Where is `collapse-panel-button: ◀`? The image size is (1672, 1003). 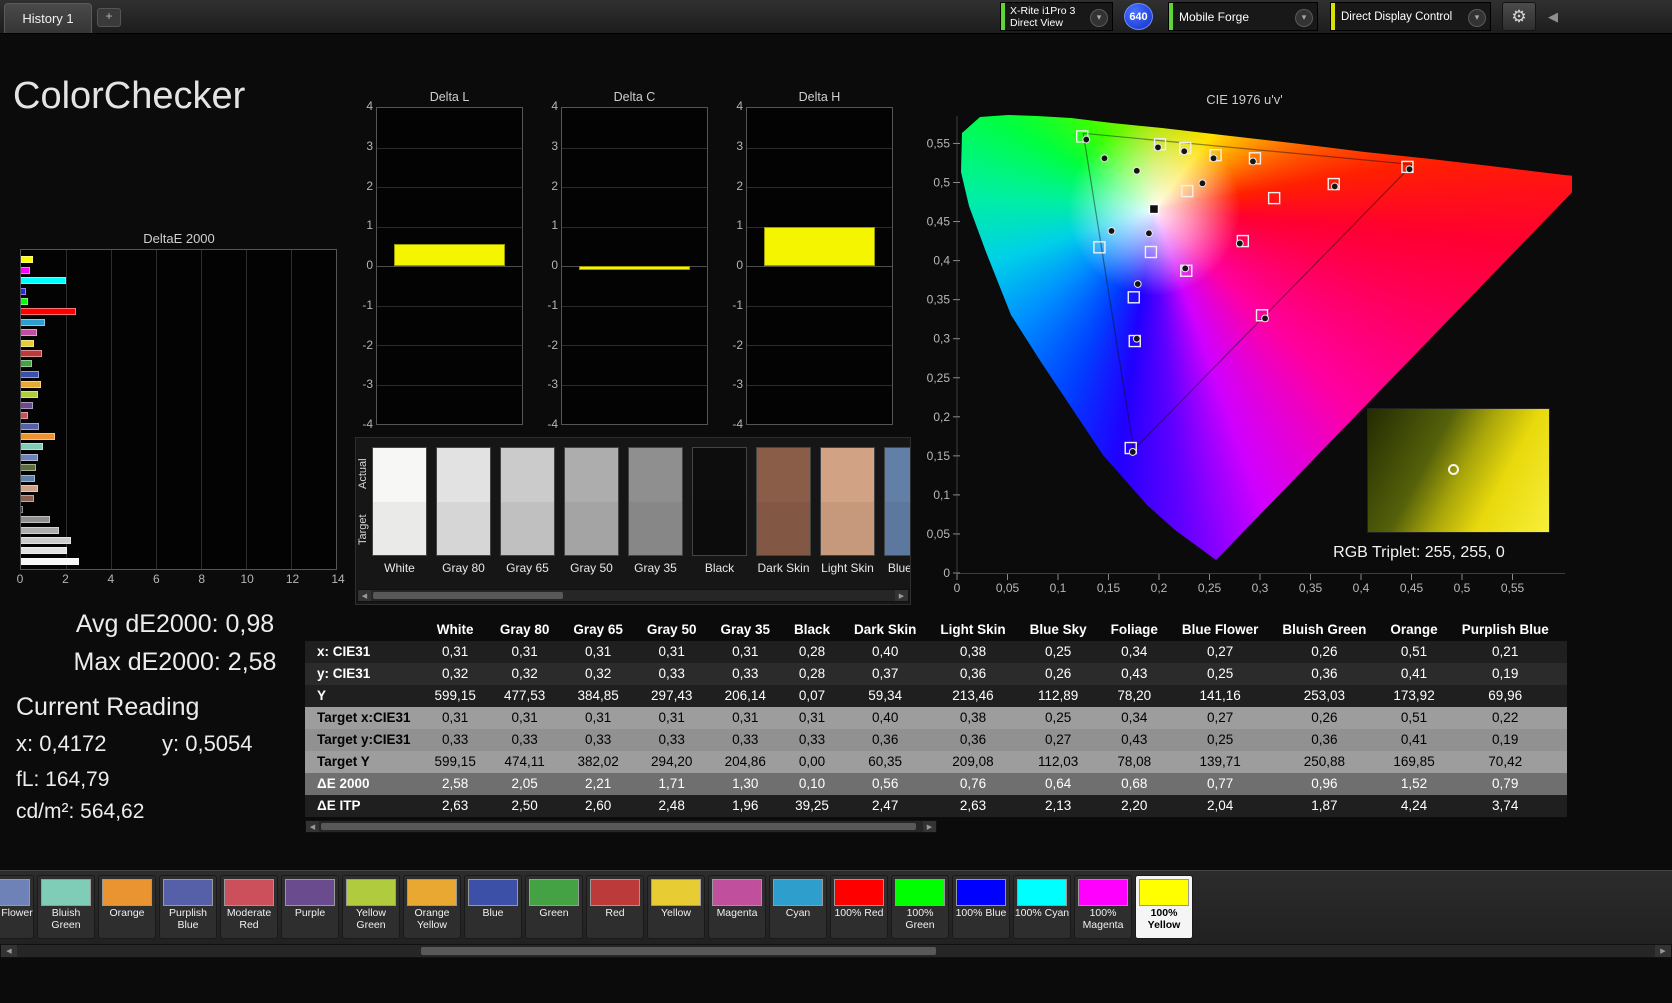
collapse-panel-button: ◀ is located at coordinates (1553, 17).